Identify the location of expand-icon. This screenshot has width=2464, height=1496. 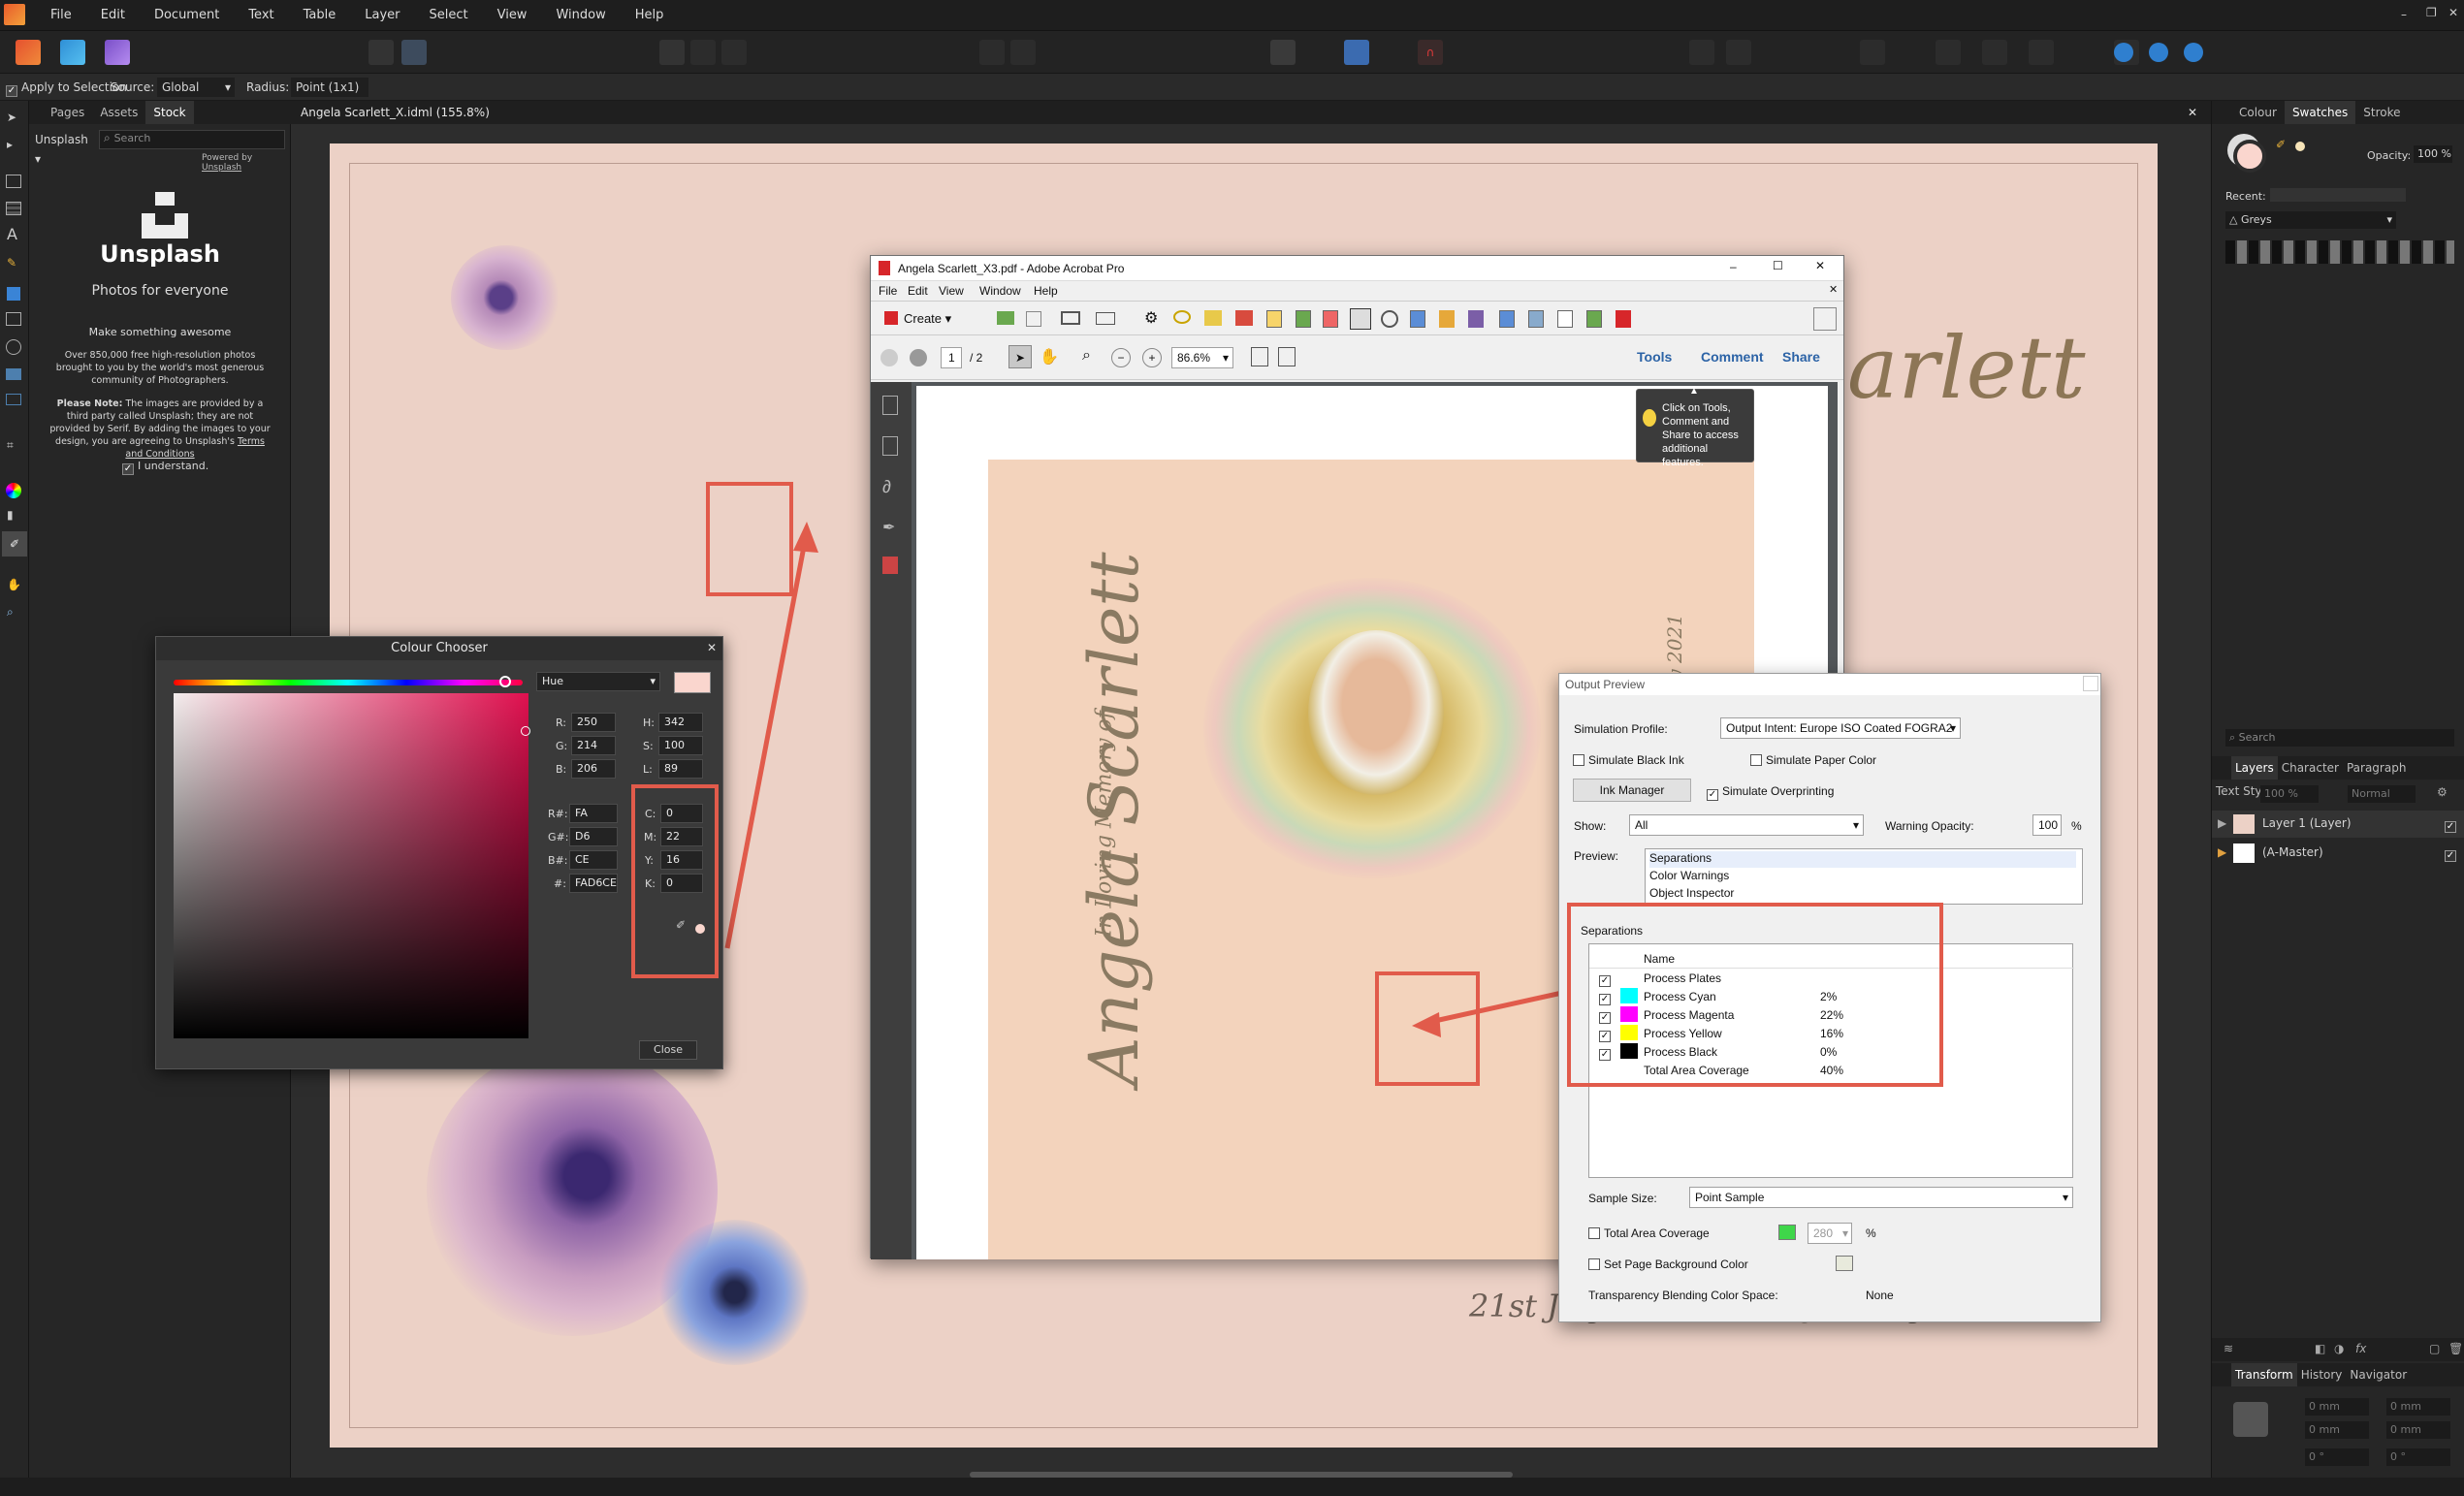
(1825, 319).